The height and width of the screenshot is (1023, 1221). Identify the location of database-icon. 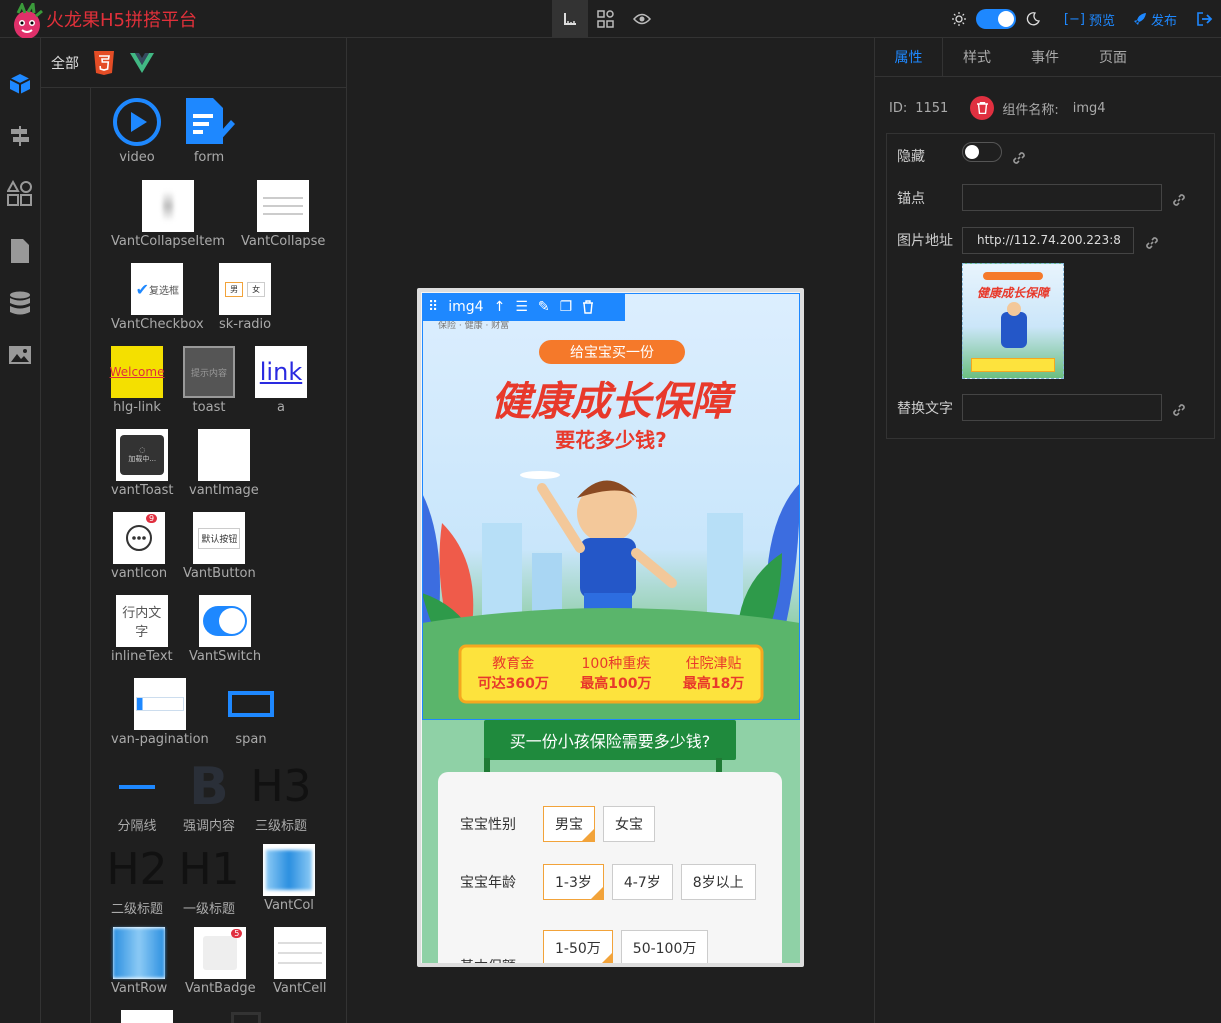
(20, 303).